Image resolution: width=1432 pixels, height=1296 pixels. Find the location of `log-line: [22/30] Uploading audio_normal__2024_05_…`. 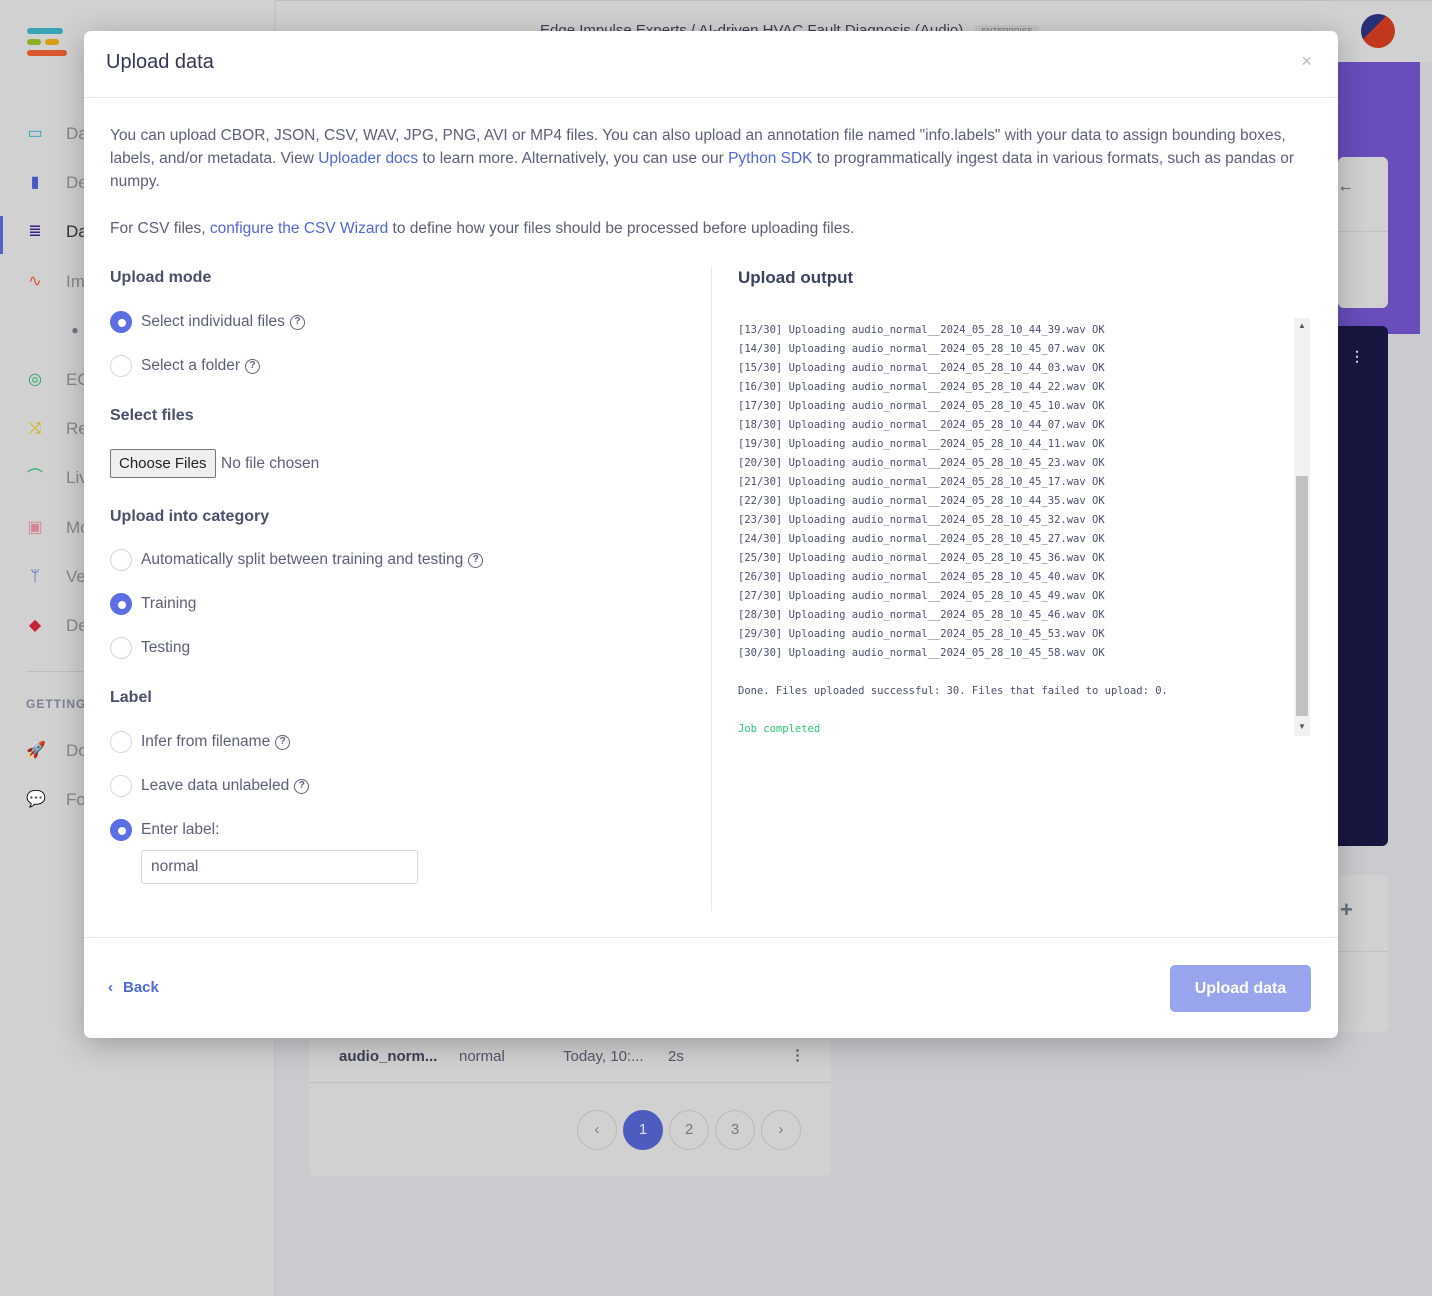

log-line: [22/30] Uploading audio_normal__2024_05_… is located at coordinates (921, 501).